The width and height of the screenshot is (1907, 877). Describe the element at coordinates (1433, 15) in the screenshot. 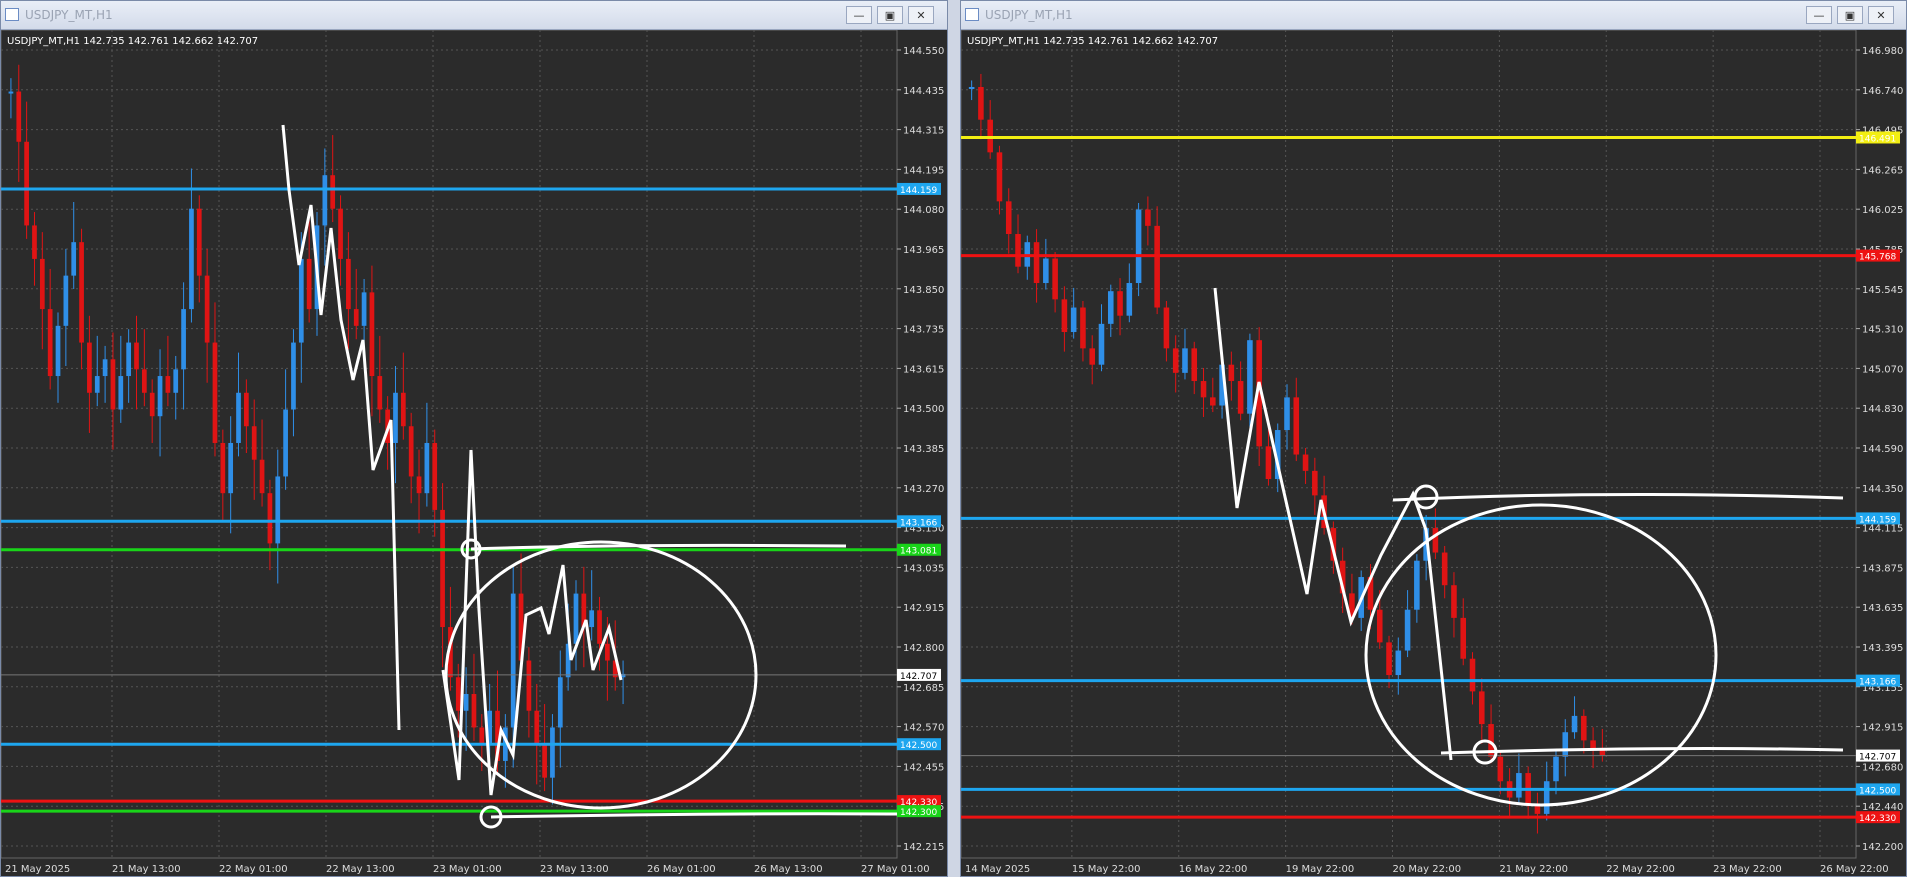

I see `right-title-bar: USDJPY_MT,H1 — ▣ ✕` at that location.